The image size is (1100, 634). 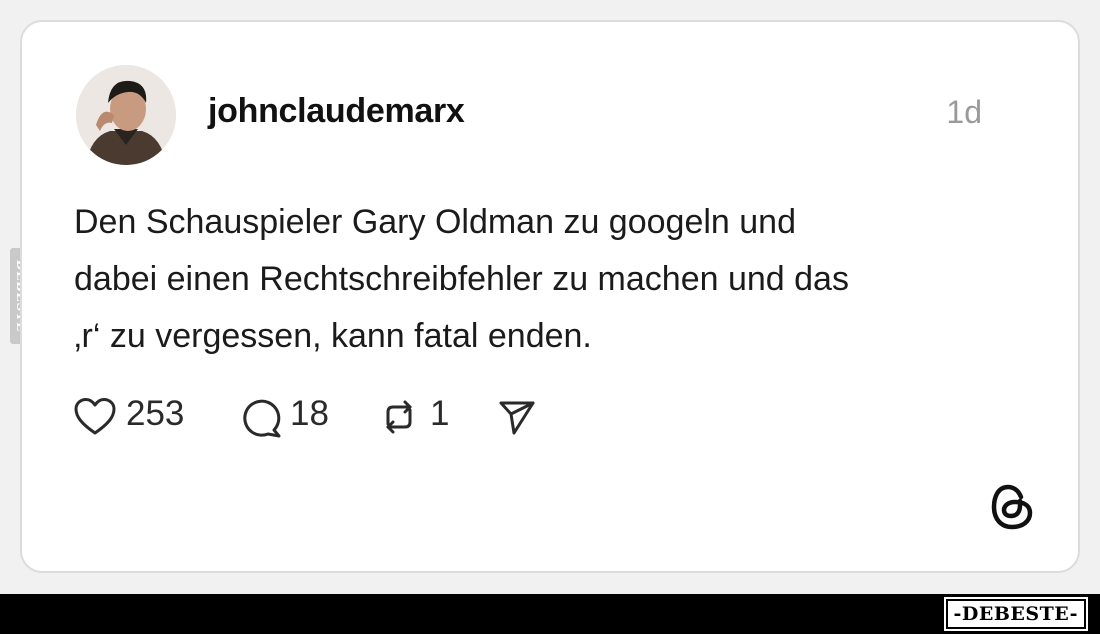 I want to click on reply-button: 18, so click(x=295, y=416).